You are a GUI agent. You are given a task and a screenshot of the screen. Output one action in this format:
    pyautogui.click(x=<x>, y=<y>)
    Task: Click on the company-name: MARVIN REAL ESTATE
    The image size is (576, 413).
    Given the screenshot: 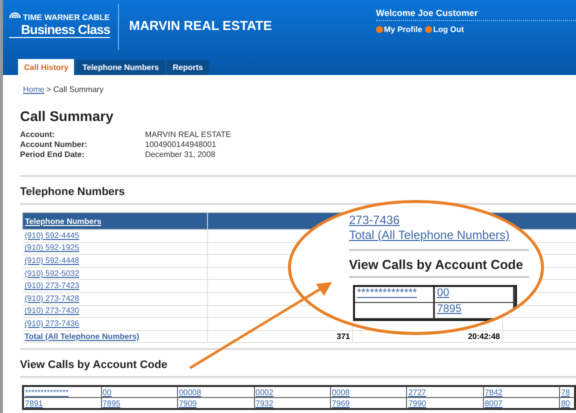 What is the action you would take?
    pyautogui.click(x=200, y=26)
    